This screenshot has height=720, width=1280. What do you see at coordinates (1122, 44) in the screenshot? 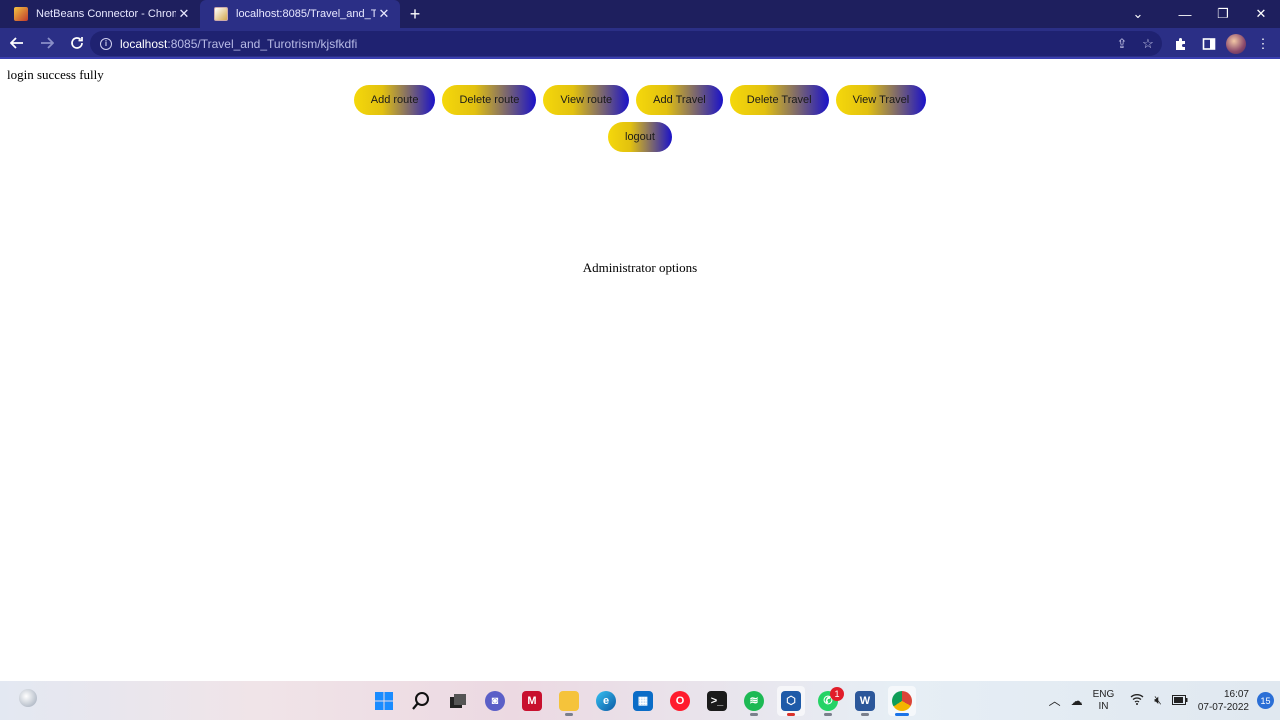
I see `share-icon: ⇪` at bounding box center [1122, 44].